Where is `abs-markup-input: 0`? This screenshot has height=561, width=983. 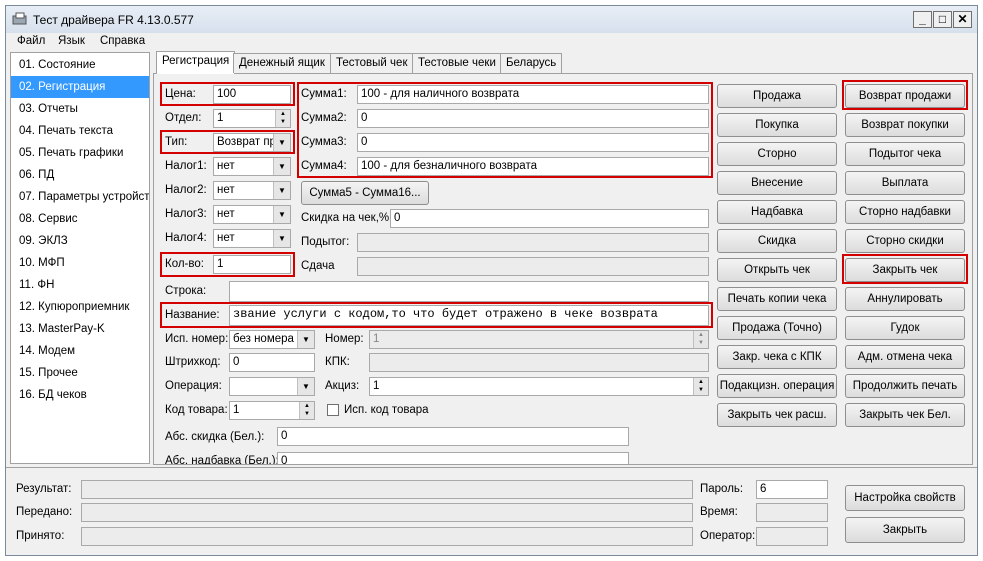
abs-markup-input: 0 is located at coordinates (453, 458).